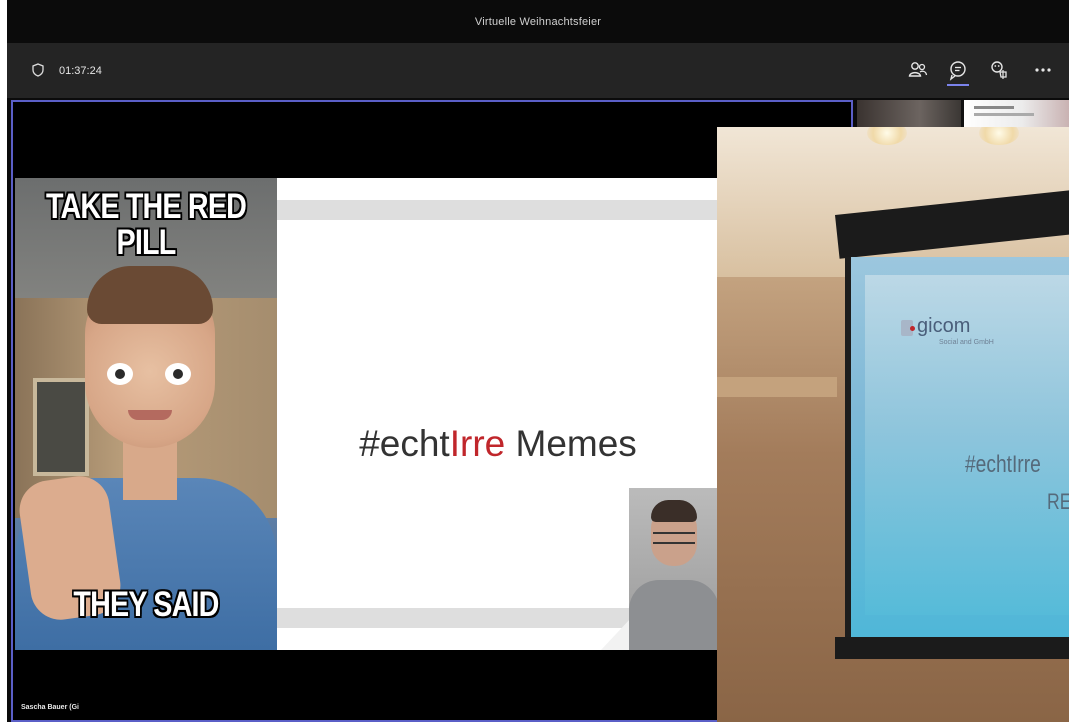 The height and width of the screenshot is (722, 1069). What do you see at coordinates (912, 328) in the screenshot?
I see `gicom-logo-dot` at bounding box center [912, 328].